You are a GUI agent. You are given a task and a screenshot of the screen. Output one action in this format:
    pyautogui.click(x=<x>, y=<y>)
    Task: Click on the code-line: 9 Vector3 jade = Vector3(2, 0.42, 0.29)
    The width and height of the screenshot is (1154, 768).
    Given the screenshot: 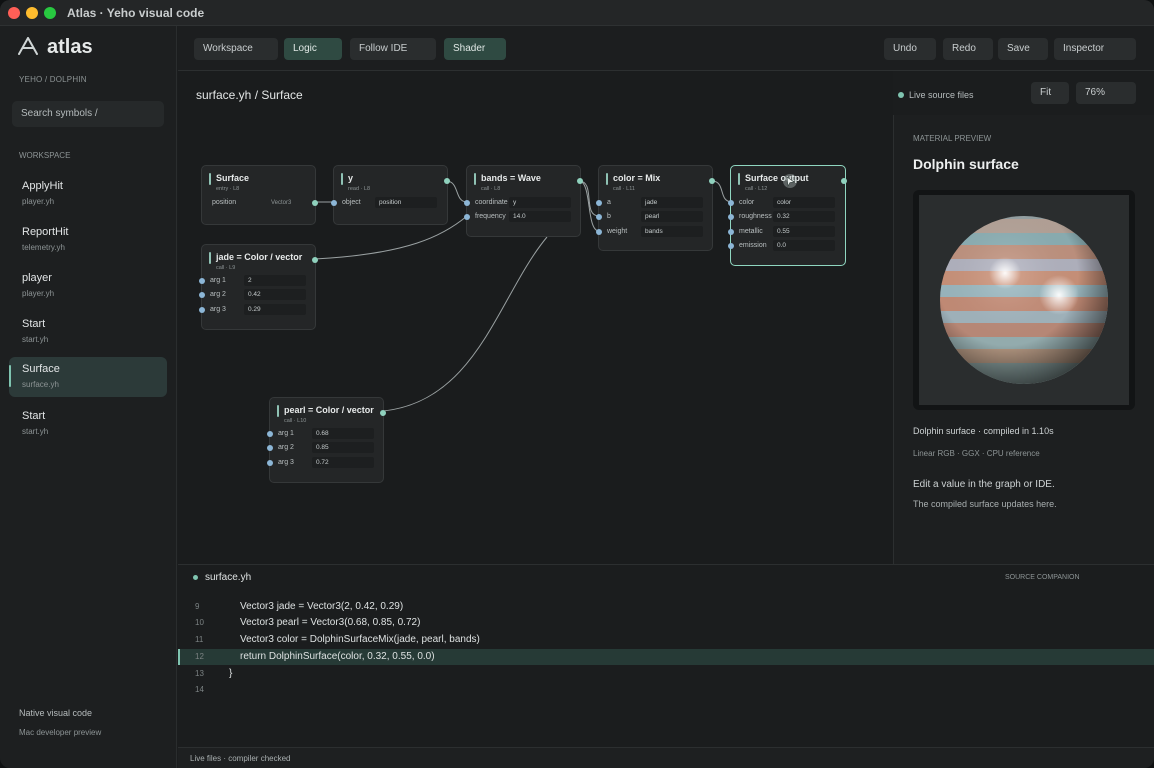 What is the action you would take?
    pyautogui.click(x=666, y=607)
    